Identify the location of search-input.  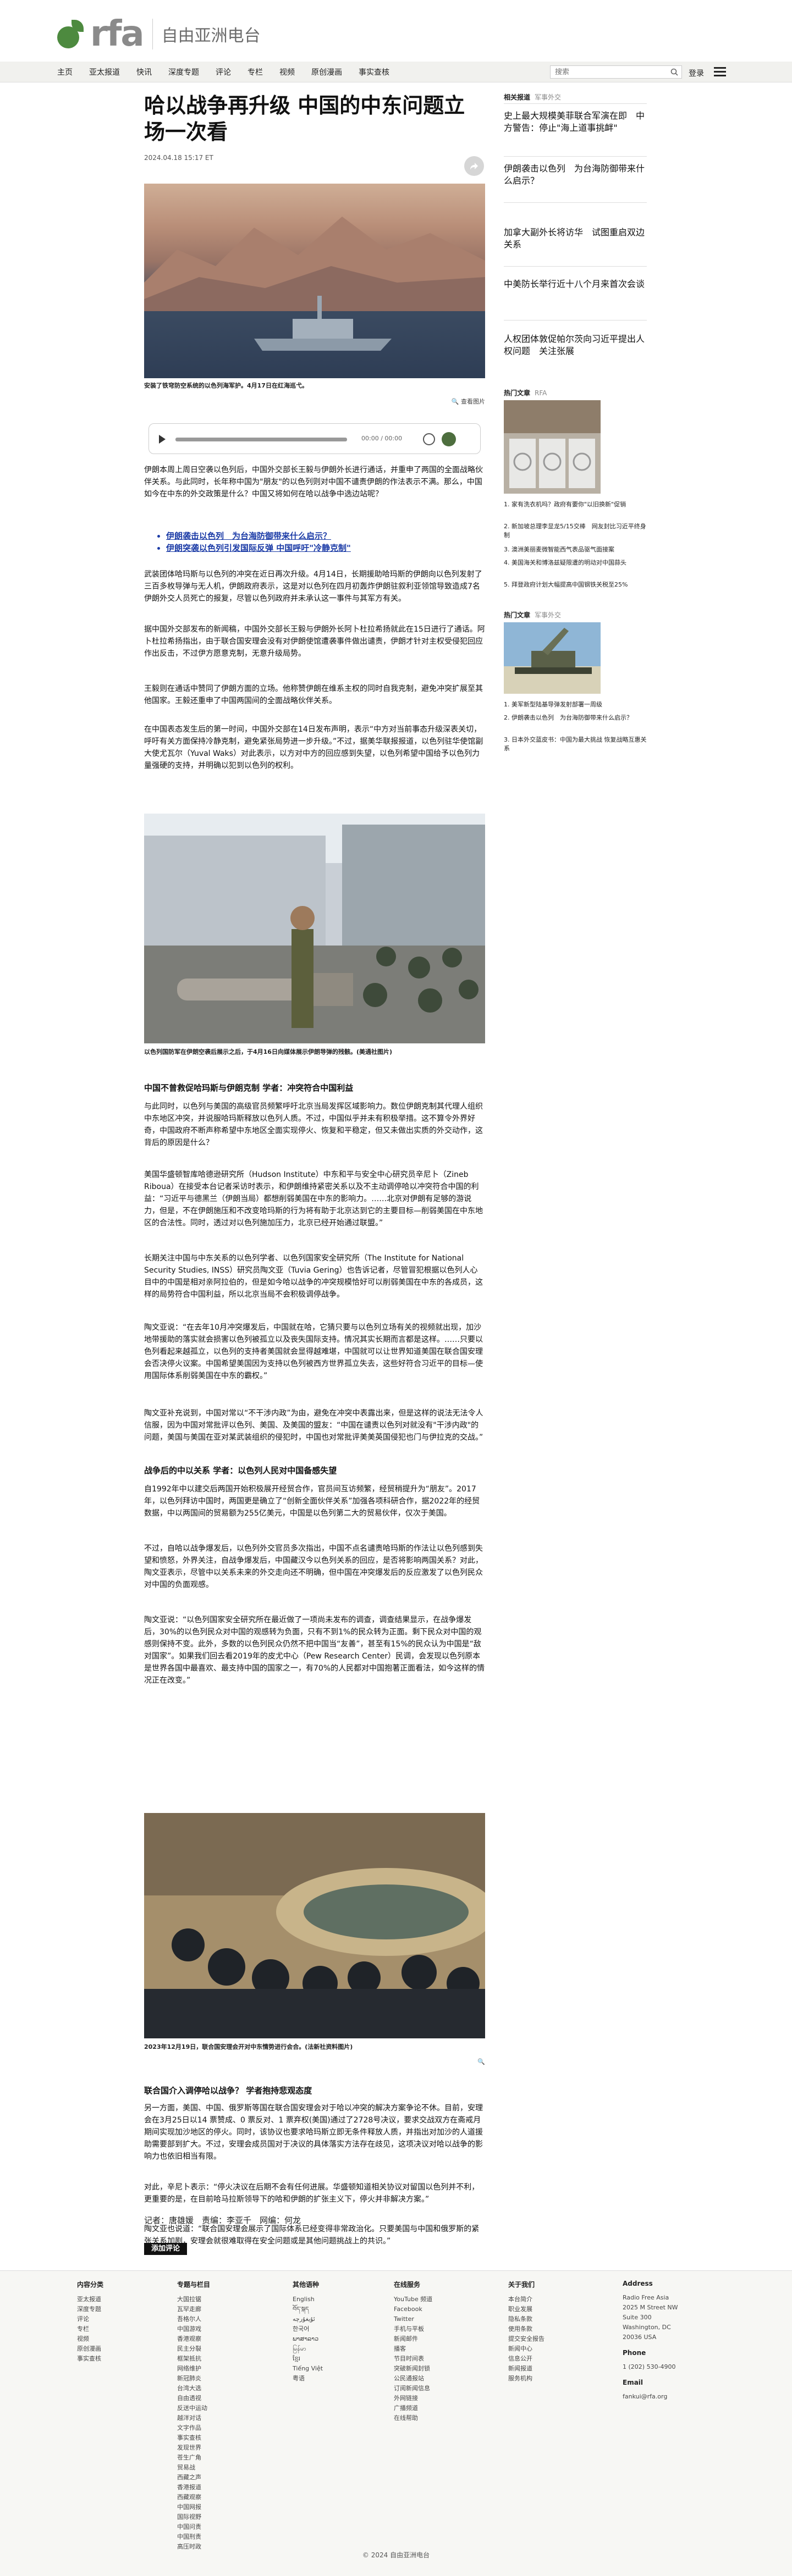
(606, 72).